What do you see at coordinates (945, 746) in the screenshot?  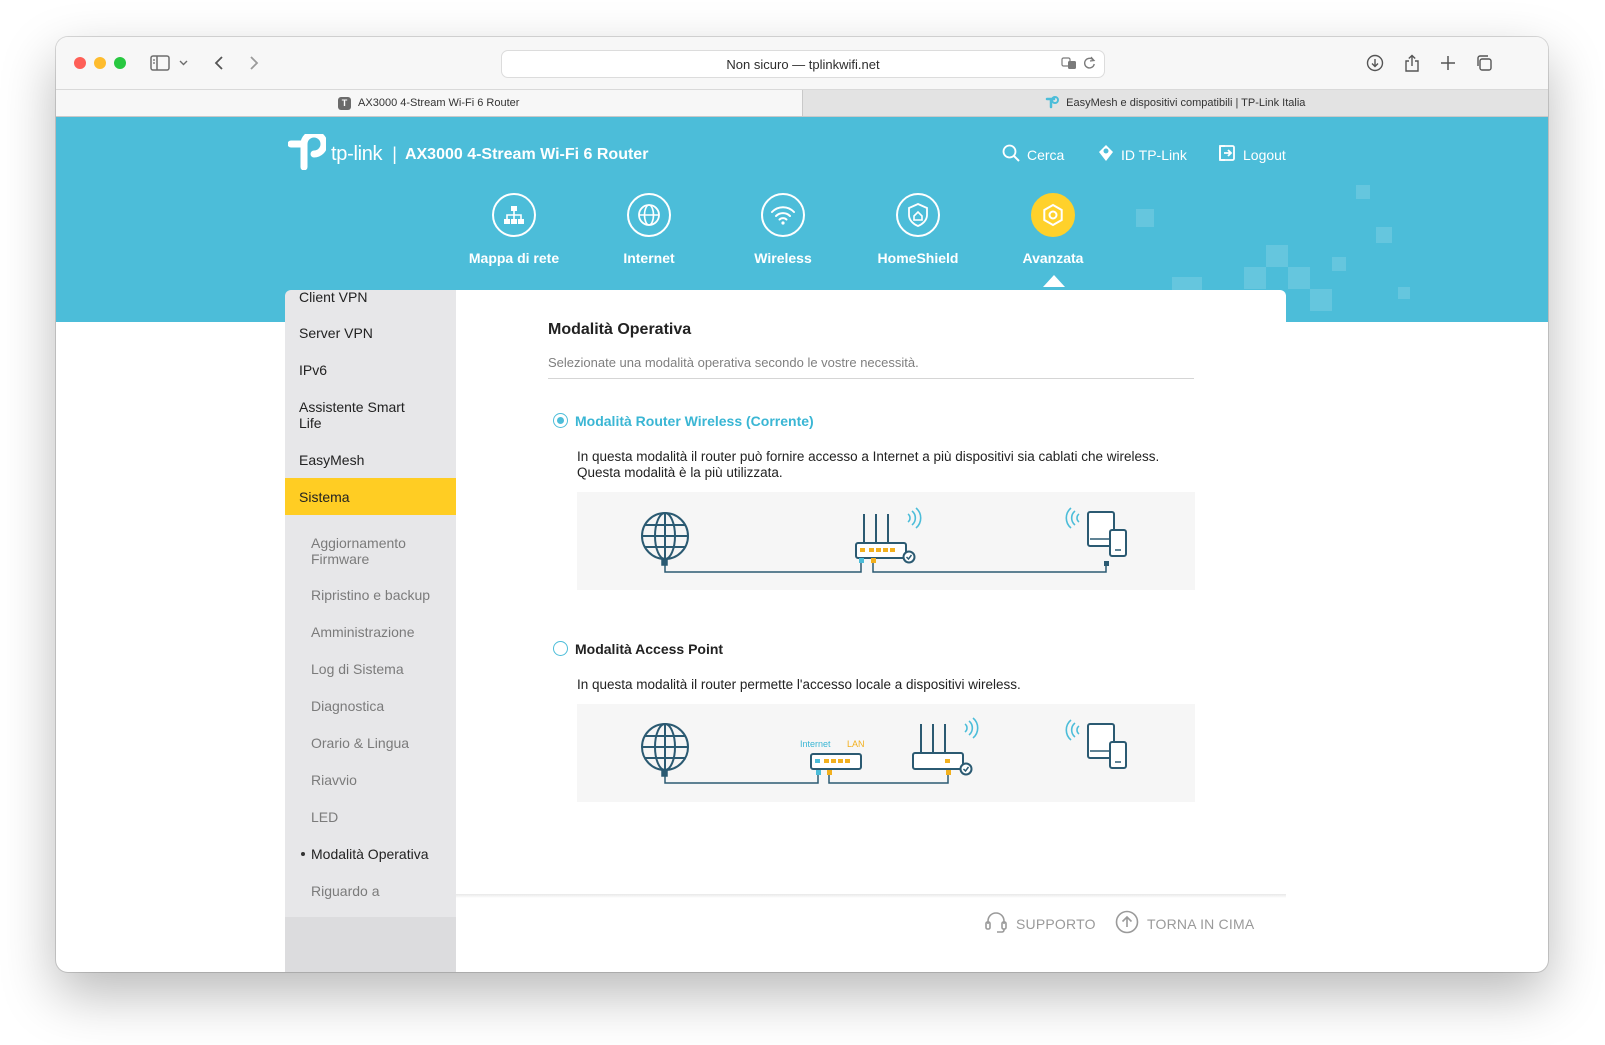 I see `access-point-router-icon` at bounding box center [945, 746].